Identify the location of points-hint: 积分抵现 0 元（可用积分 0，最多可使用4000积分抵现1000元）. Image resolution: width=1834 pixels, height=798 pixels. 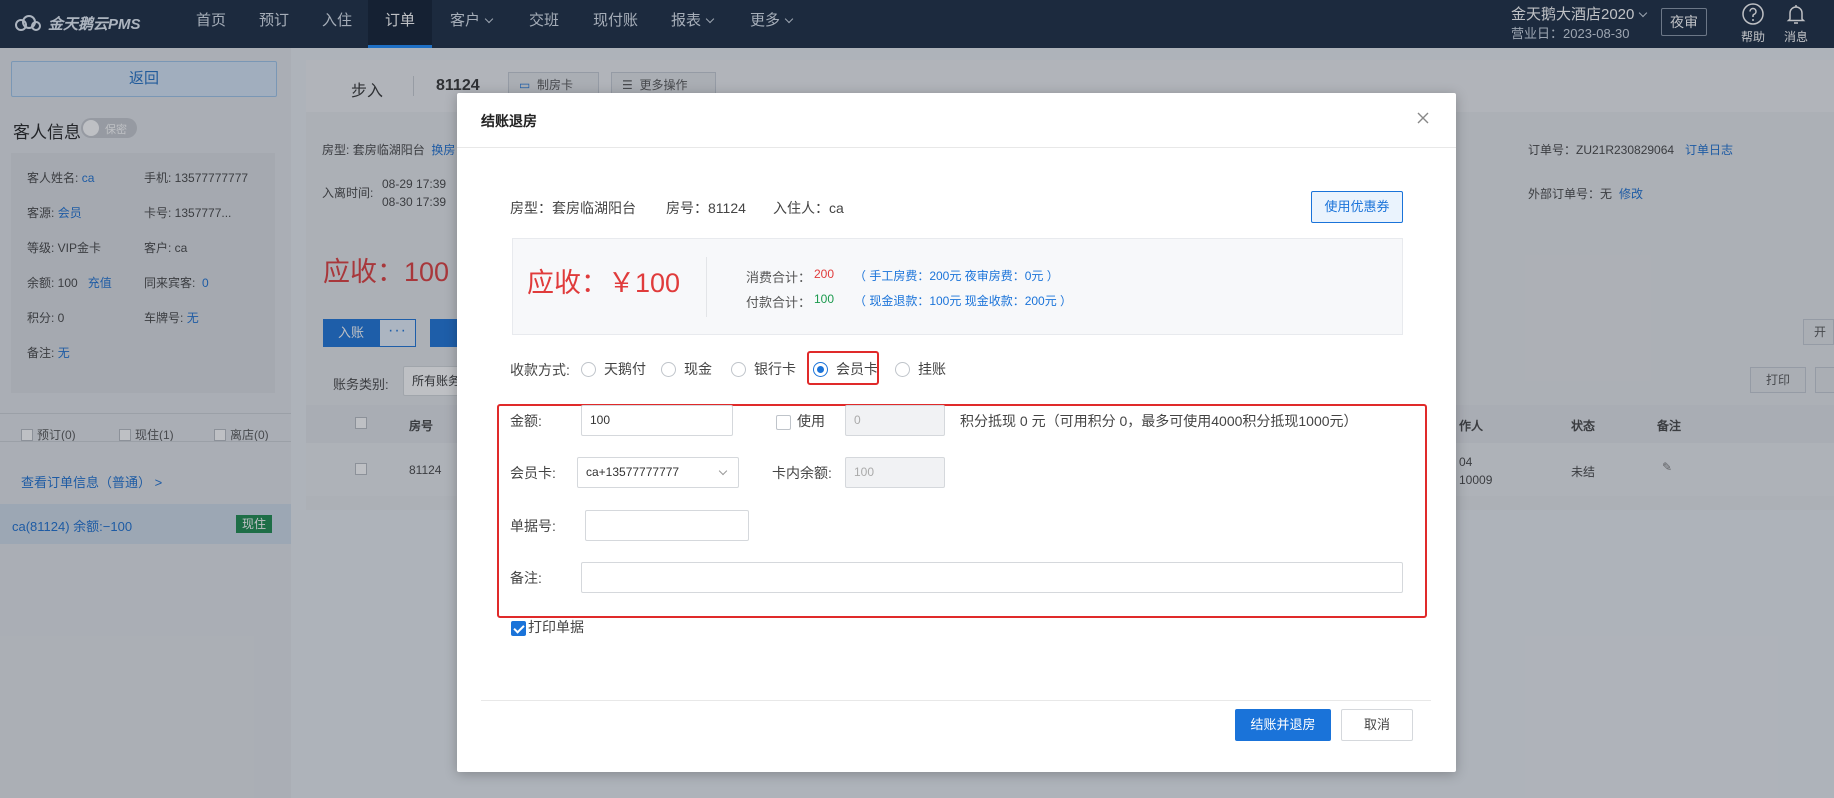
(1159, 421).